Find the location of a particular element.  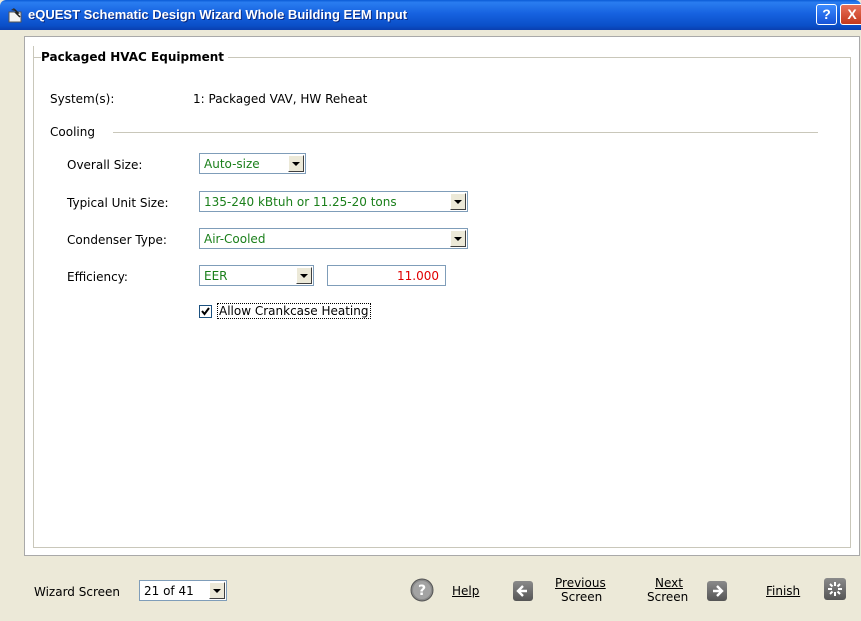

condenser-type-label: Condenser Type: is located at coordinates (117, 240).